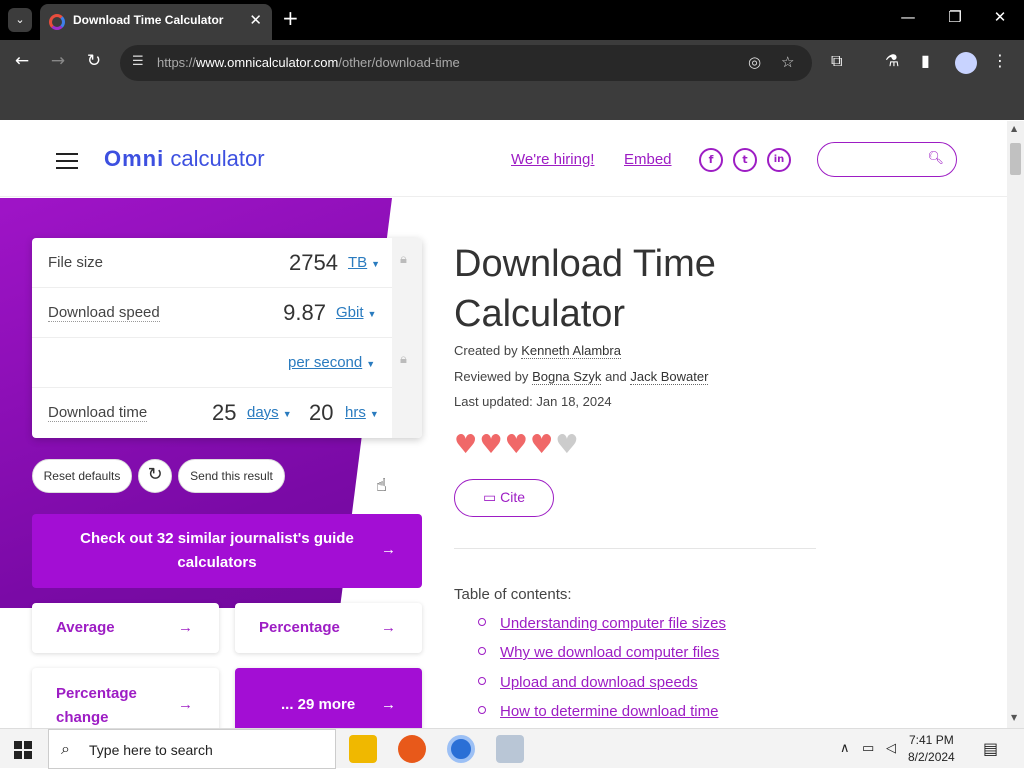 The width and height of the screenshot is (1024, 769). Describe the element at coordinates (552, 159) in the screenshot. I see `hiring-link: We're hiring!` at that location.